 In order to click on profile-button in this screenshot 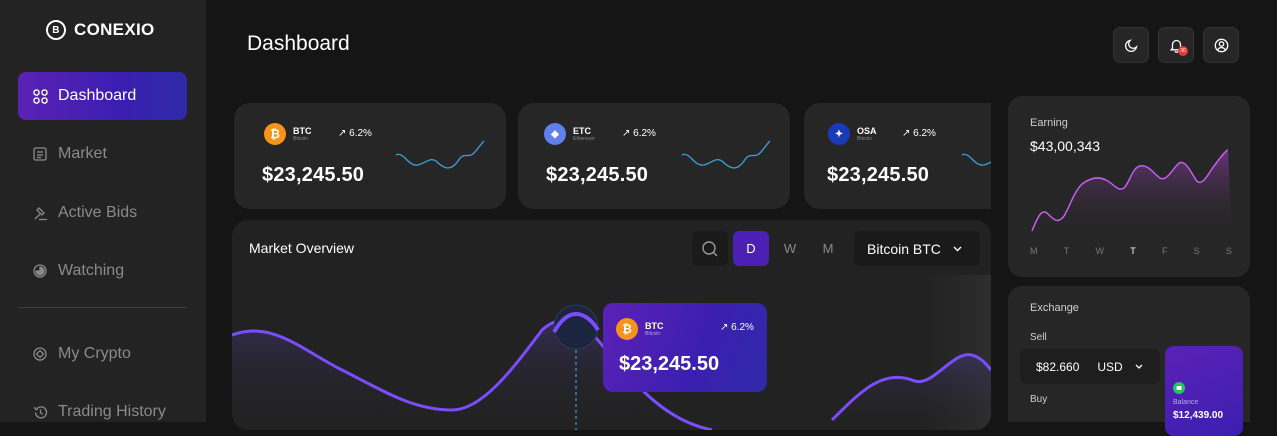, I will do `click(1221, 45)`.